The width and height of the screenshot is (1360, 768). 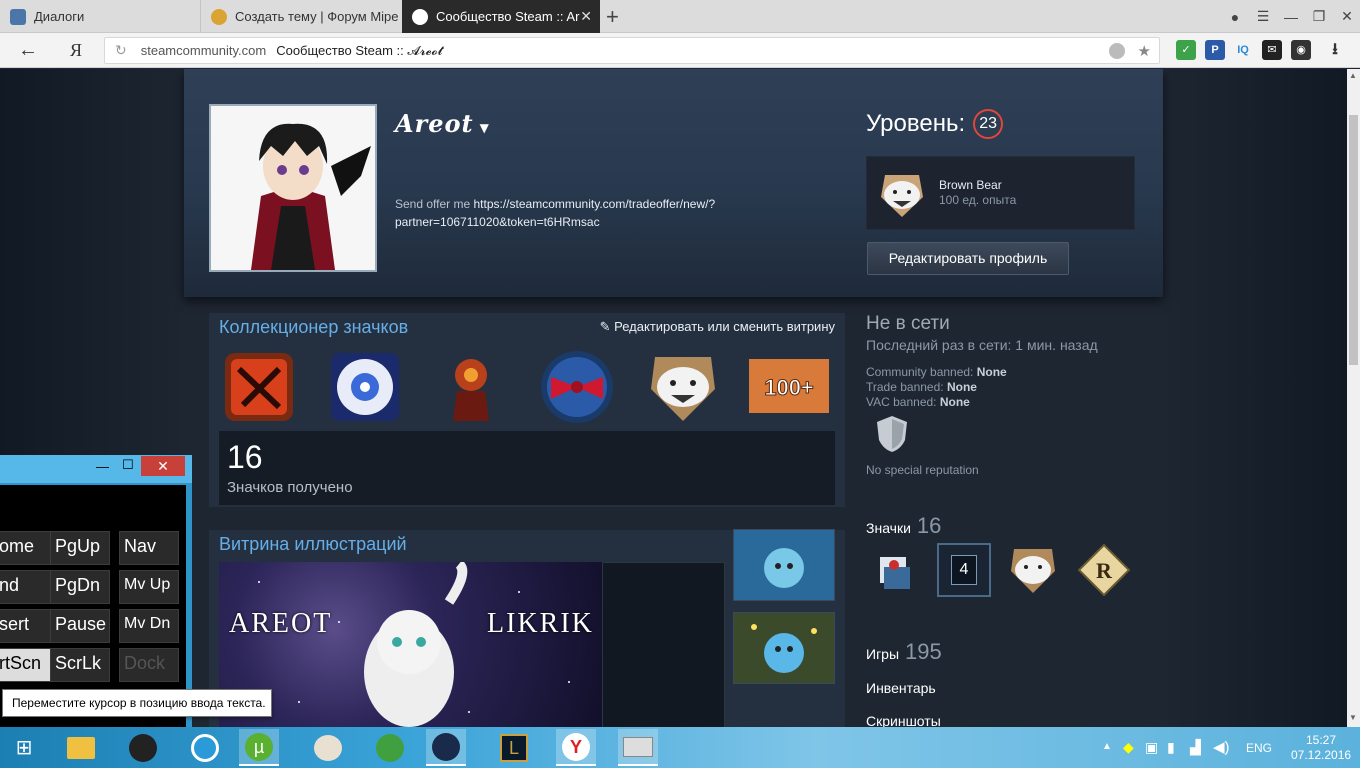 I want to click on osk-key-mvup: Mv Up, so click(x=149, y=587).